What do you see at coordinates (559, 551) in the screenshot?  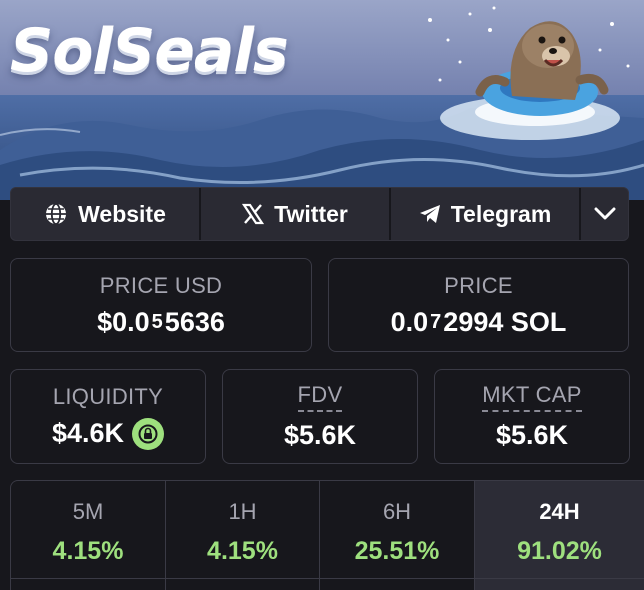 I see `tab-24h-change: 91.02%` at bounding box center [559, 551].